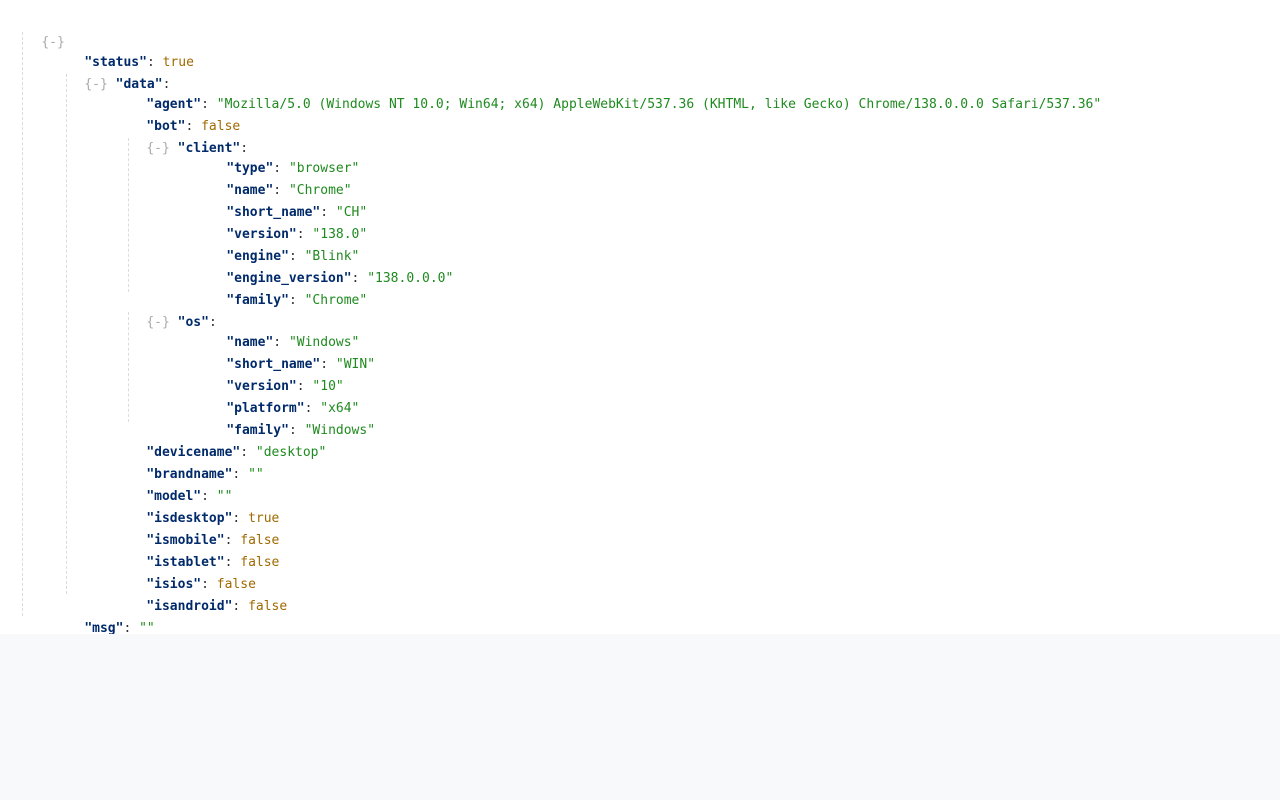  What do you see at coordinates (189, 462) in the screenshot?
I see `json-row-brandname: "brandname": ""` at bounding box center [189, 462].